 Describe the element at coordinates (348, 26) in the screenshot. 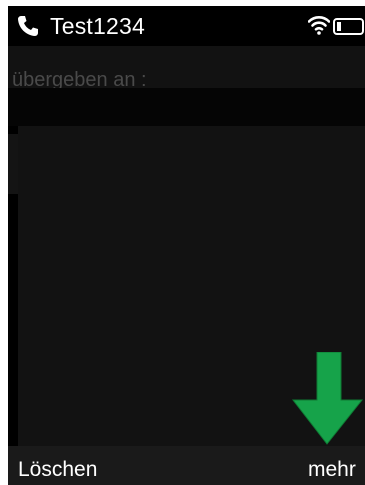

I see `battery-icon` at that location.